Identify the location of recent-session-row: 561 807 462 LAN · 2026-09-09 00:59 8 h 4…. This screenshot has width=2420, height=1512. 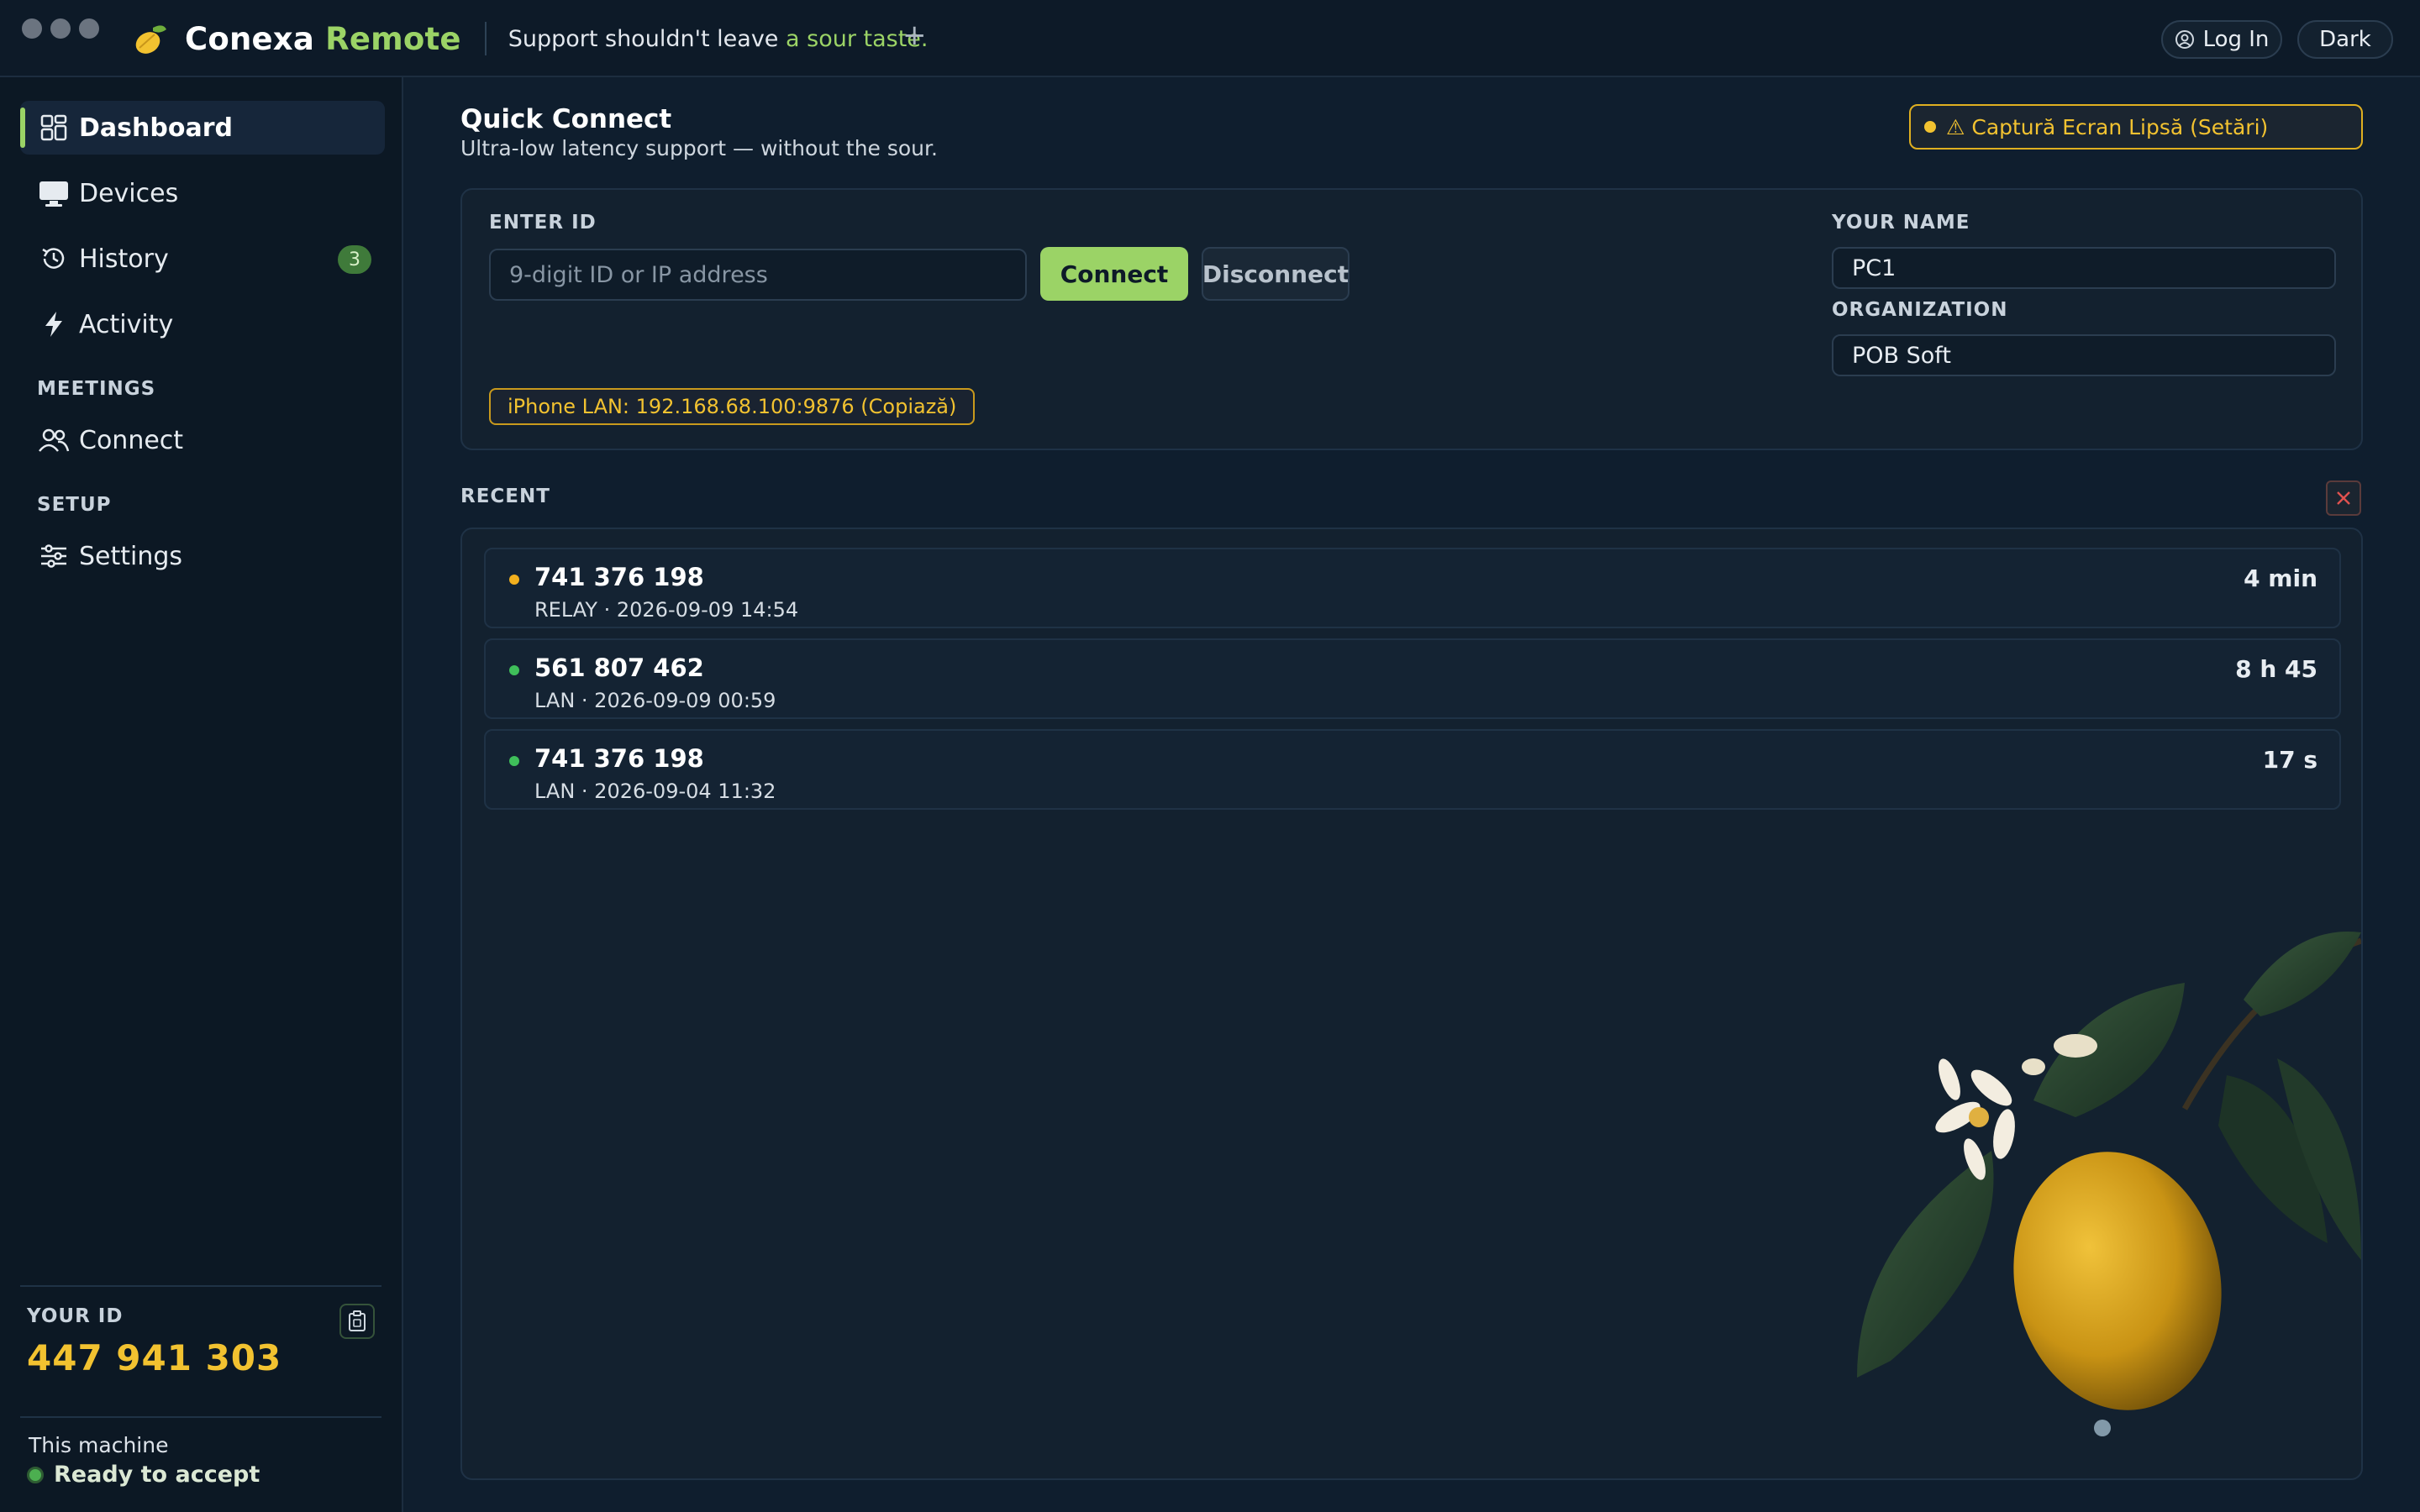
(1412, 678).